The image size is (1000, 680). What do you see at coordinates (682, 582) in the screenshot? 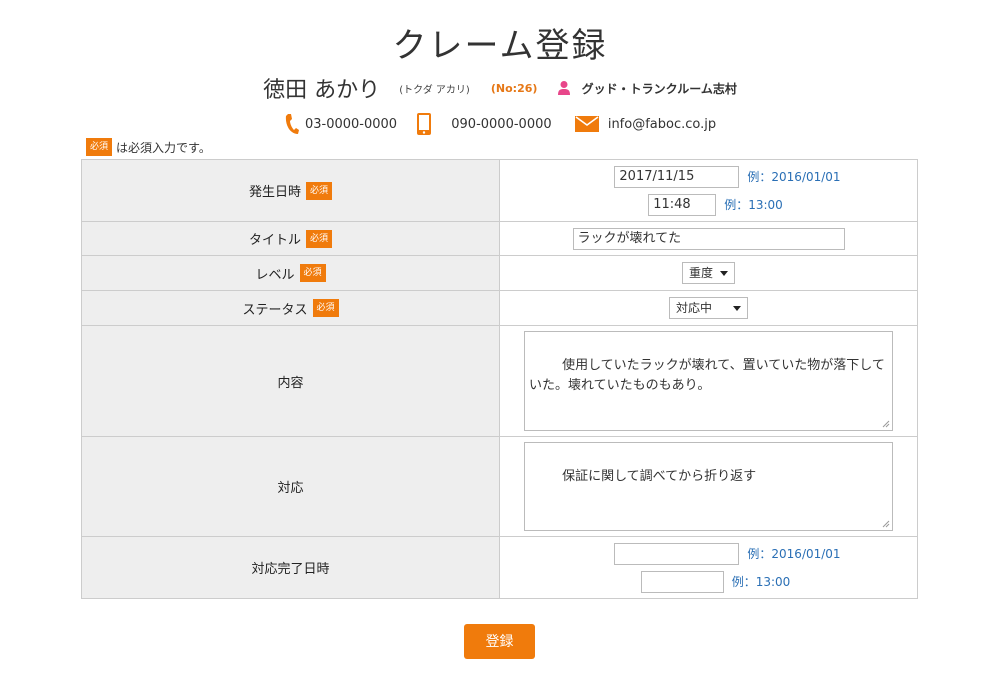
I see `completed-time-input` at bounding box center [682, 582].